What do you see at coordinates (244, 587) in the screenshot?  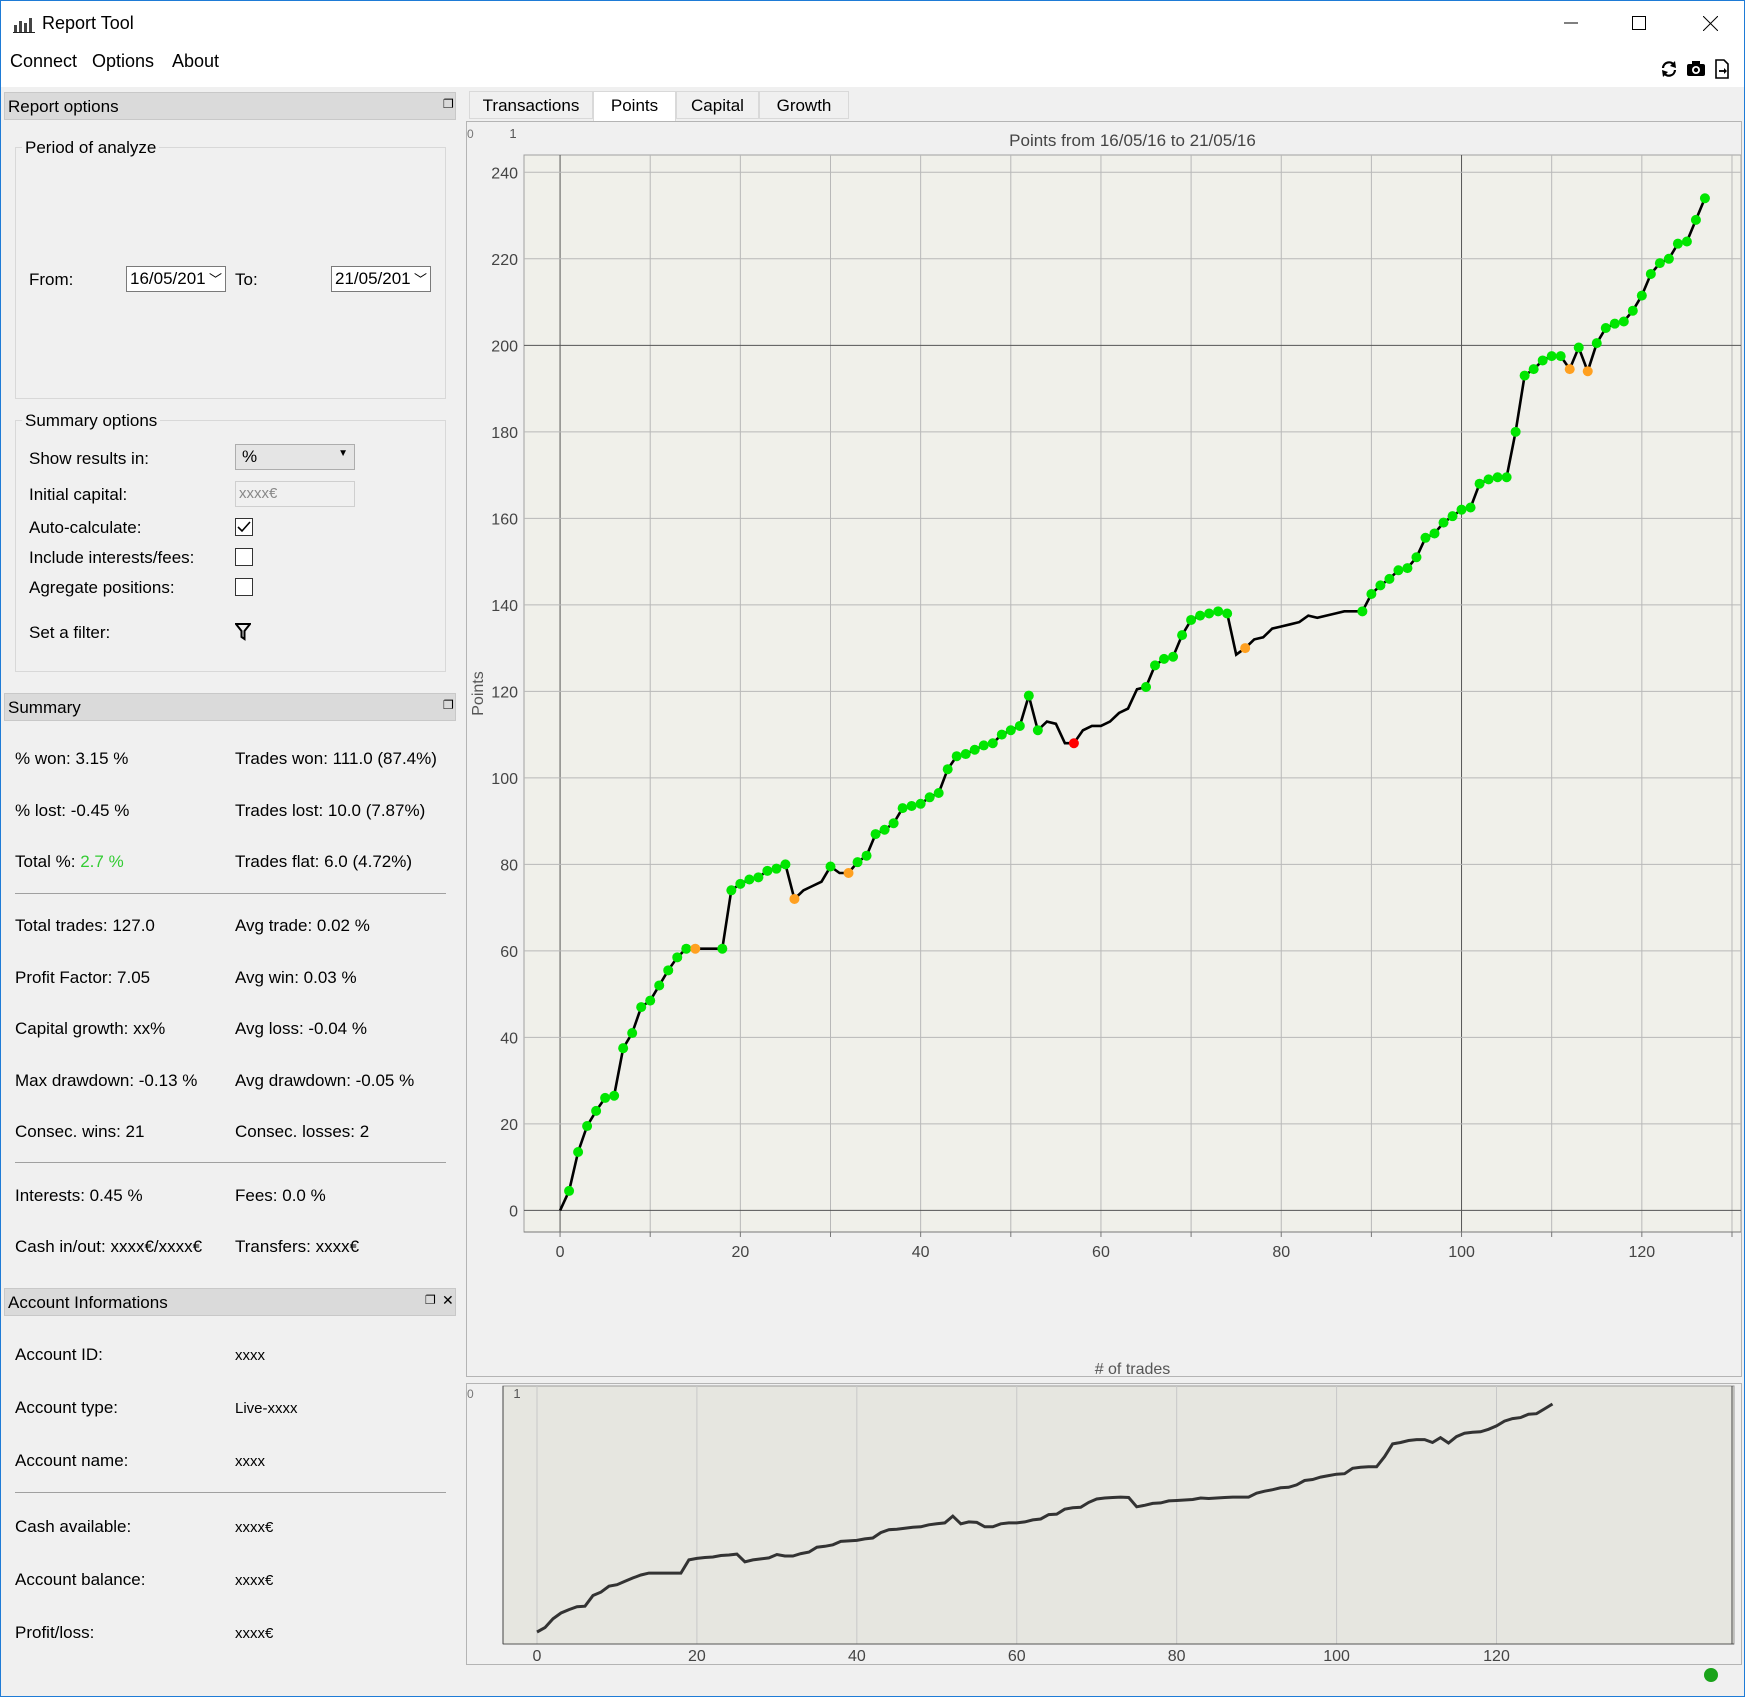 I see `aggregate-checkbox` at bounding box center [244, 587].